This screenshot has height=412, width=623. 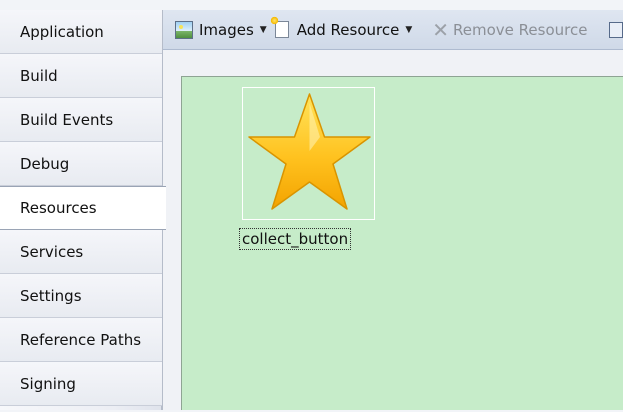 What do you see at coordinates (45, 163) in the screenshot?
I see `sidebar-item-label: Debug` at bounding box center [45, 163].